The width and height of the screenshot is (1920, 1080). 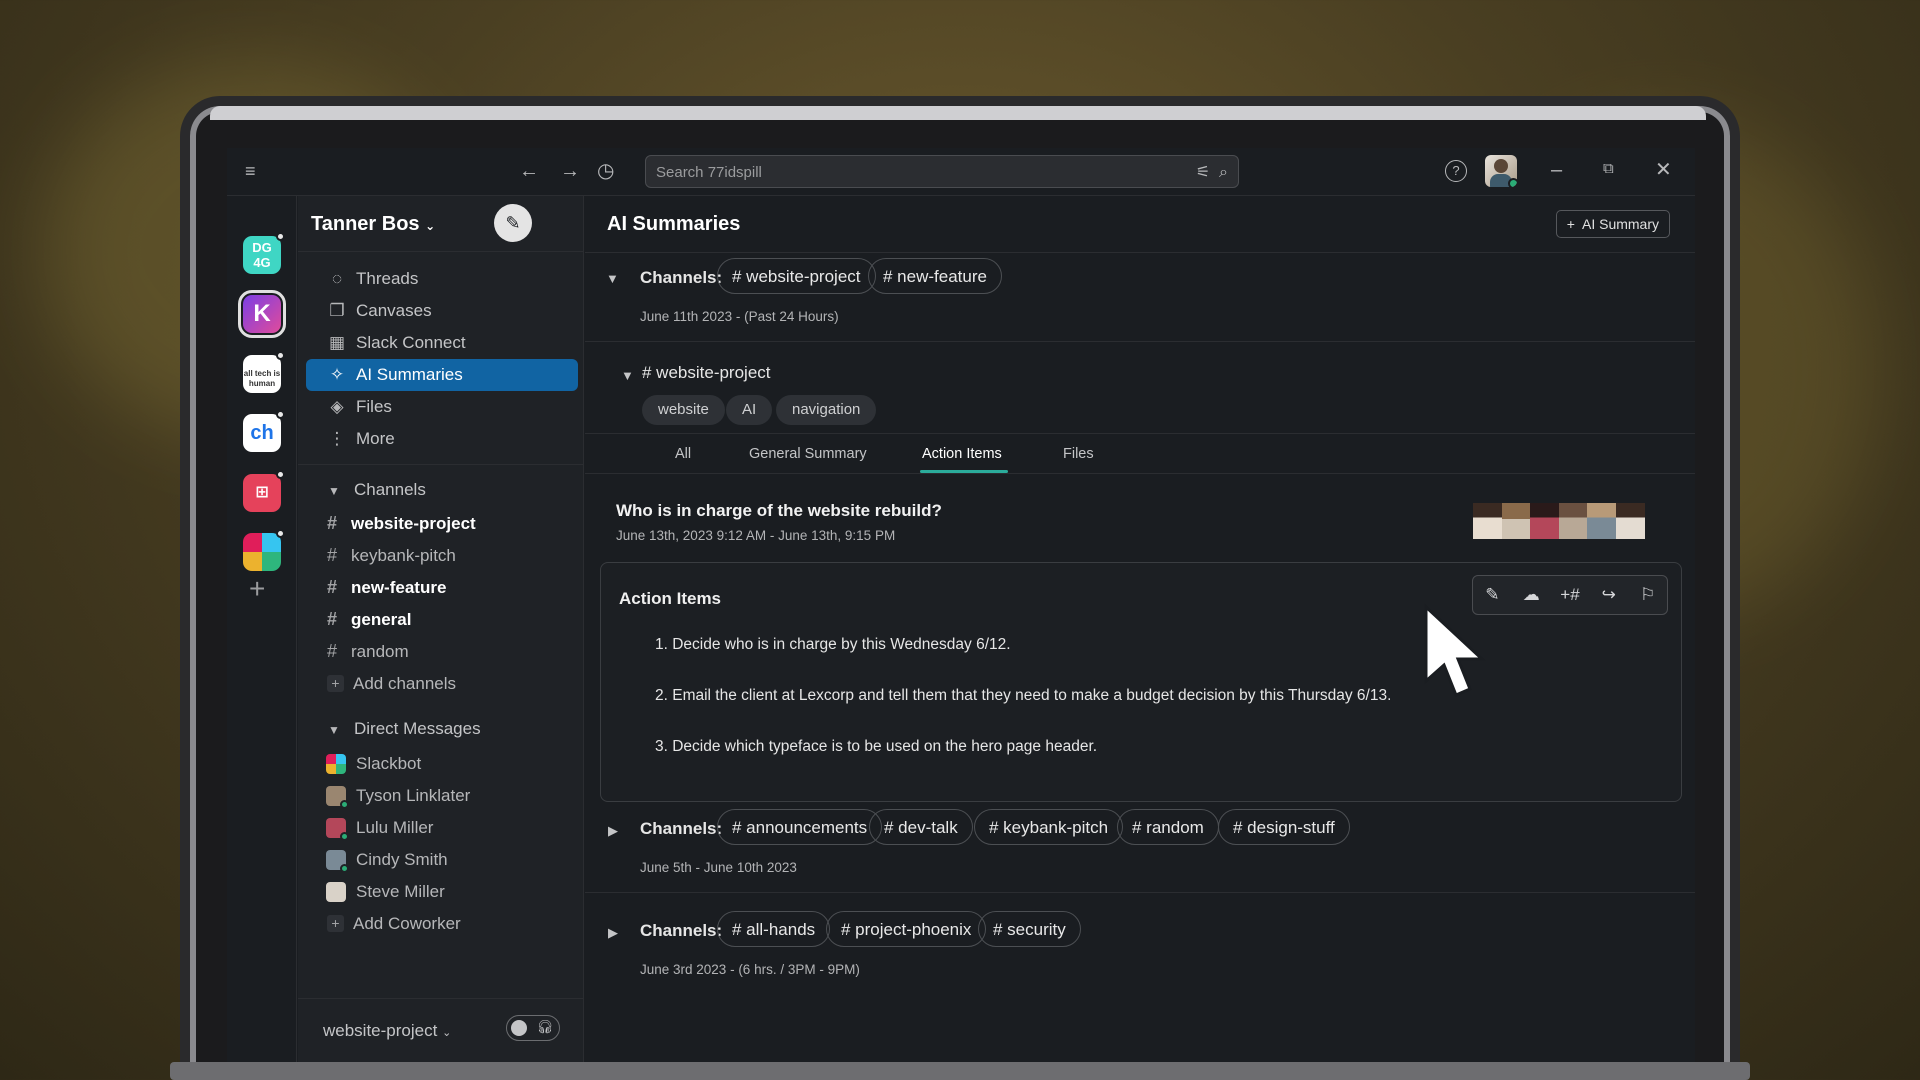 What do you see at coordinates (1608, 168) in the screenshot?
I see `restore-window-icon: ⧉` at bounding box center [1608, 168].